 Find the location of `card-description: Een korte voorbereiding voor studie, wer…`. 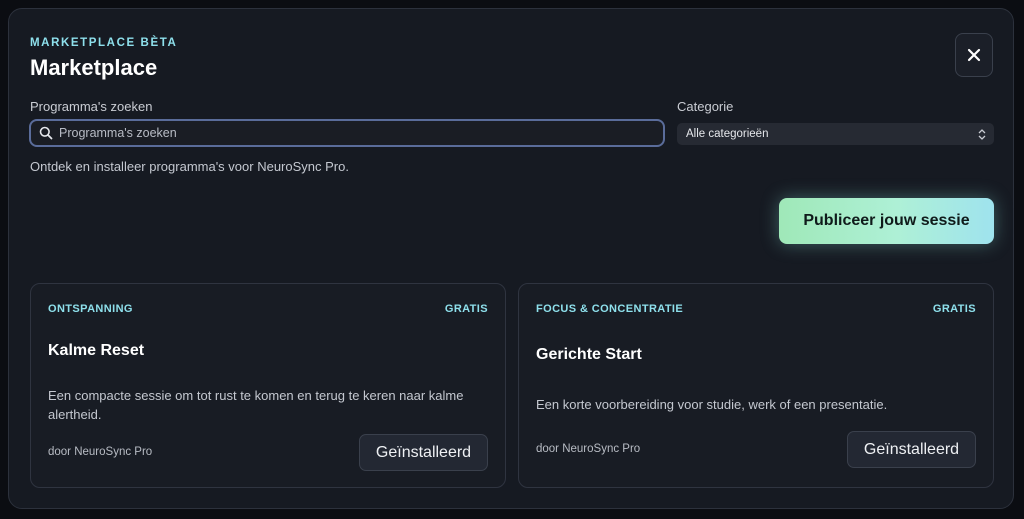

card-description: Een korte voorbereiding voor studie, wer… is located at coordinates (712, 404).